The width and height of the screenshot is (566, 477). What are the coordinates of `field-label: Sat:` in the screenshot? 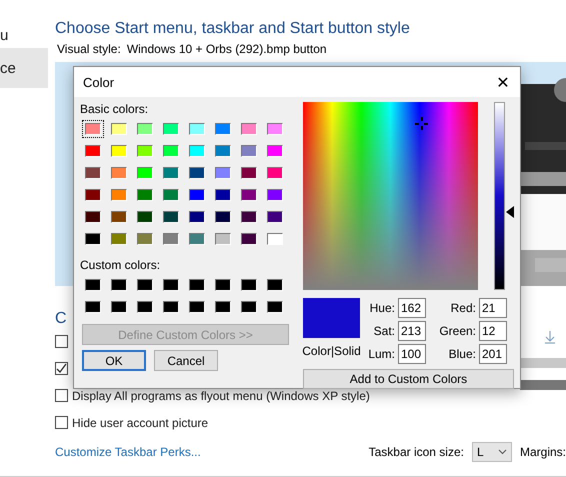 It's located at (383, 331).